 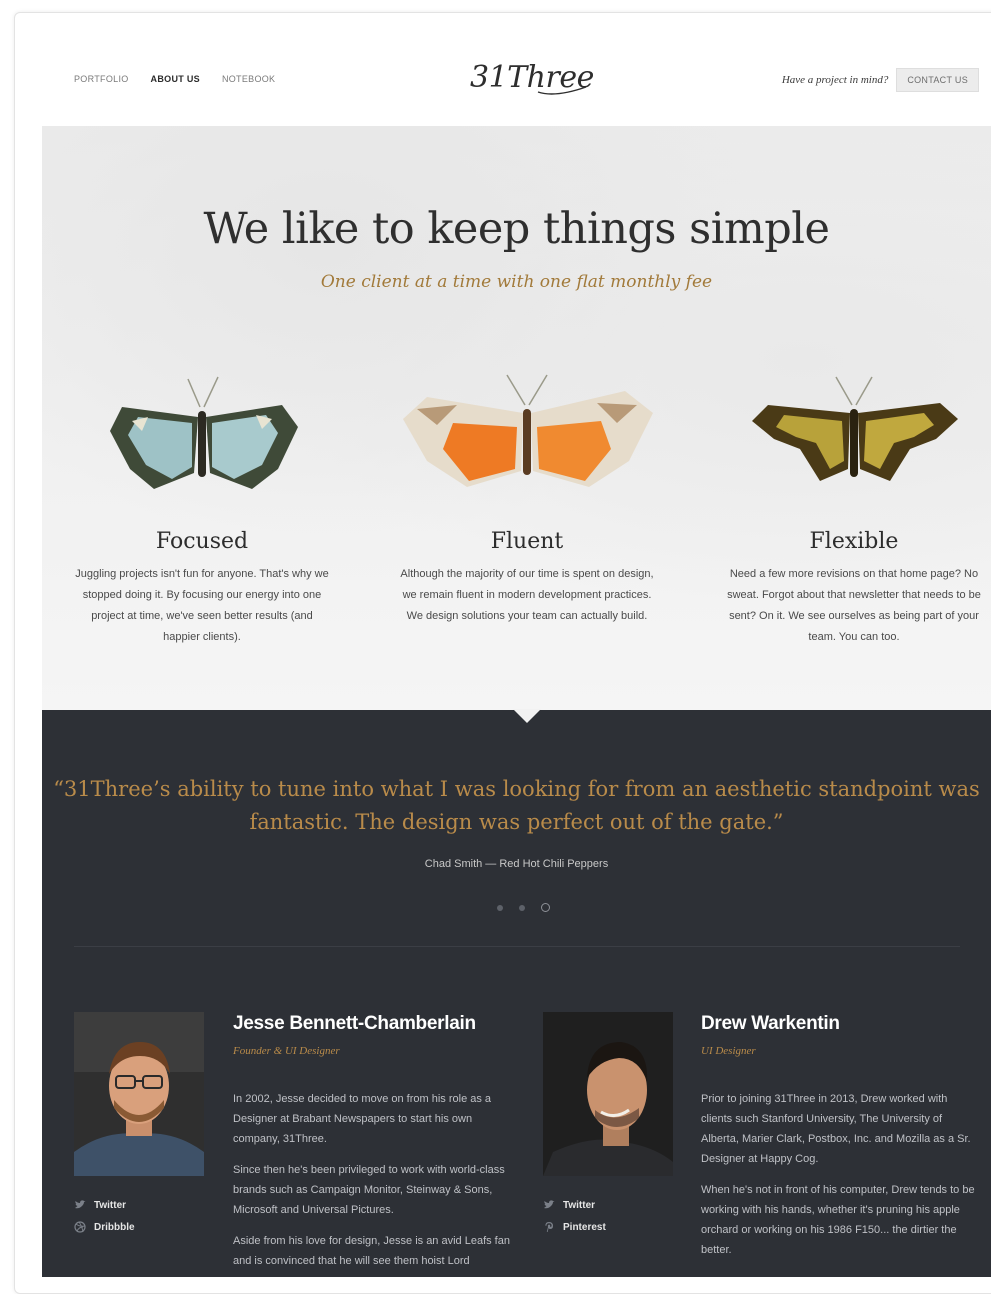 What do you see at coordinates (937, 80) in the screenshot?
I see `contact-us-button: CONTACT US` at bounding box center [937, 80].